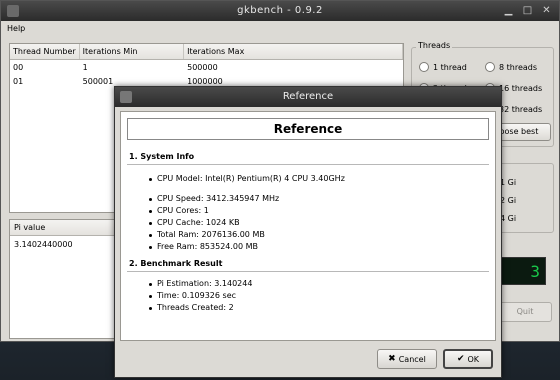 Image resolution: width=560 pixels, height=380 pixels. I want to click on cell-iterations-min: 1, so click(85, 67).